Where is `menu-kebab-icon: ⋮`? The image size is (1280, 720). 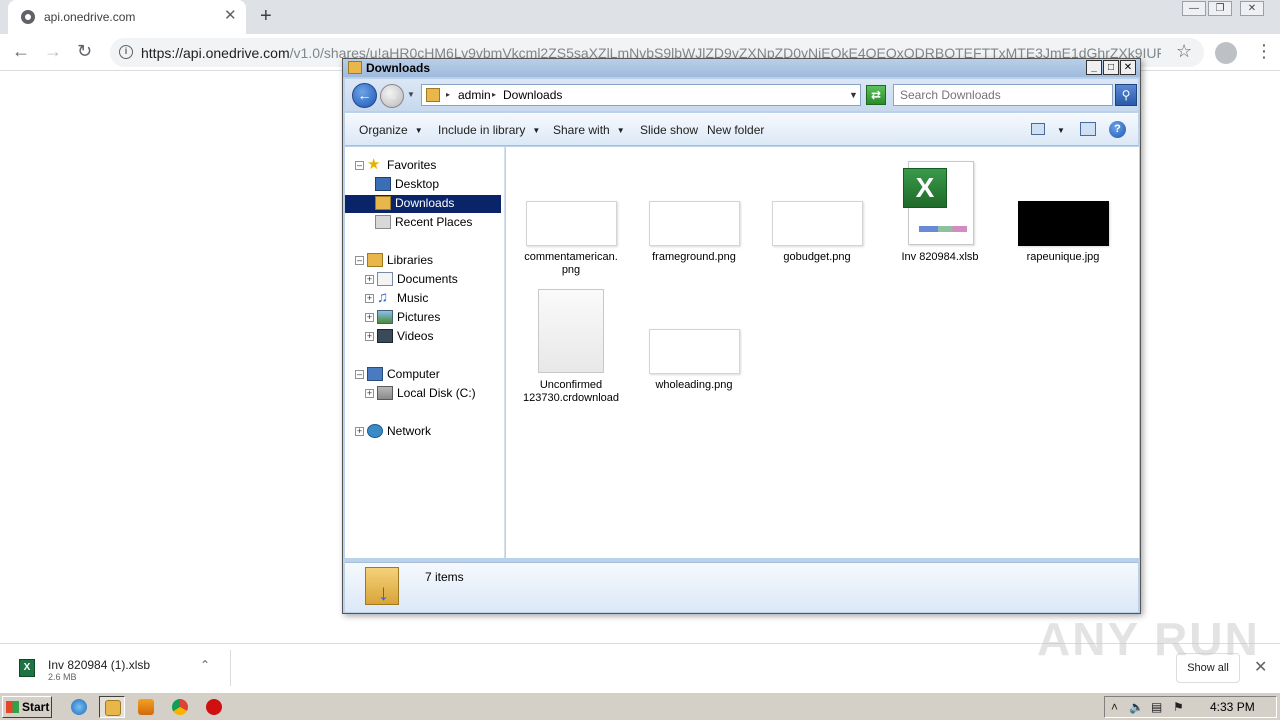 menu-kebab-icon: ⋮ is located at coordinates (1264, 51).